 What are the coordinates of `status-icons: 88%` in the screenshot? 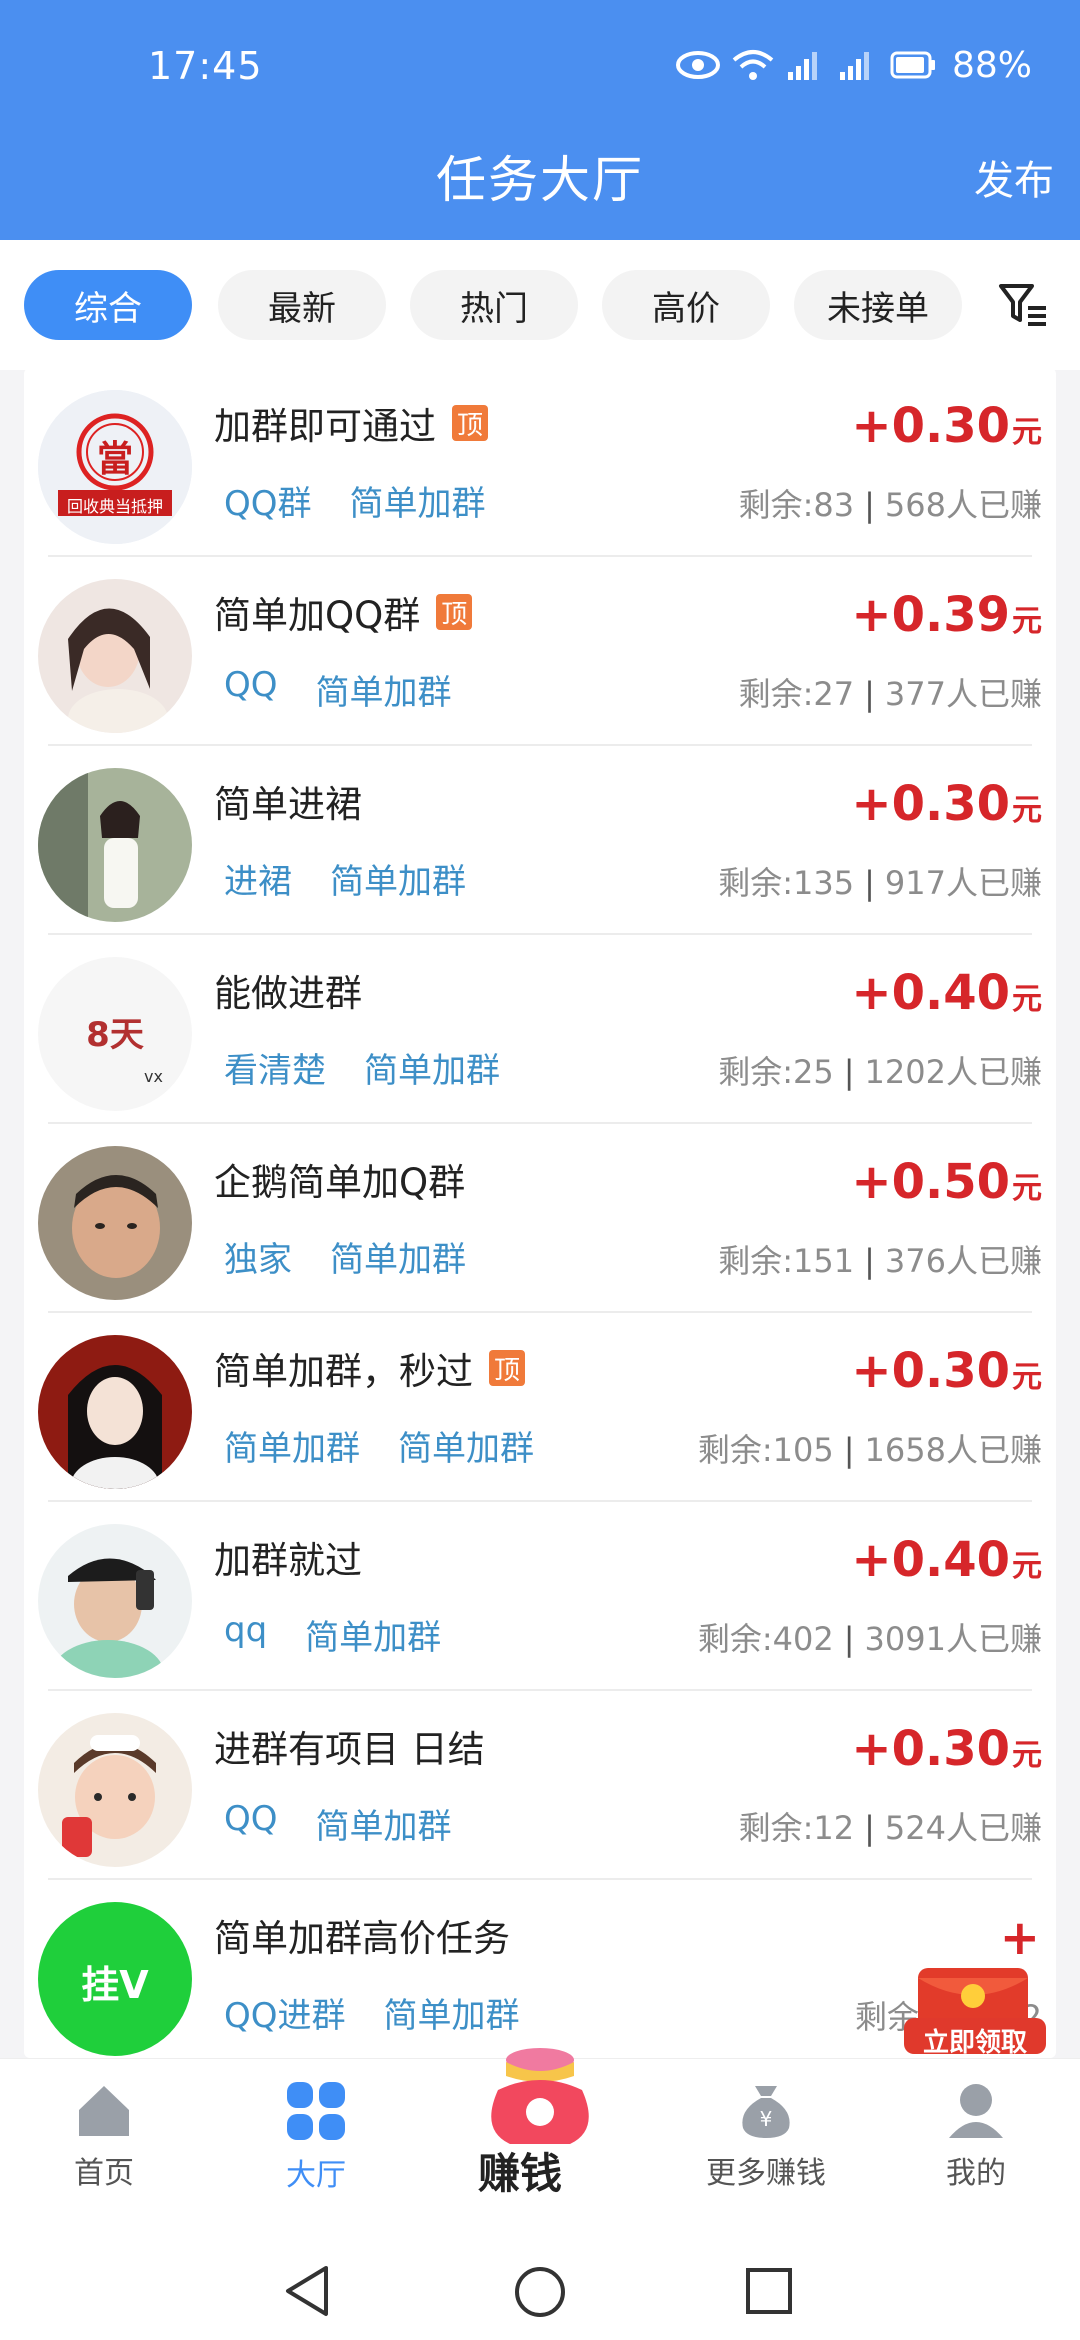 It's located at (853, 65).